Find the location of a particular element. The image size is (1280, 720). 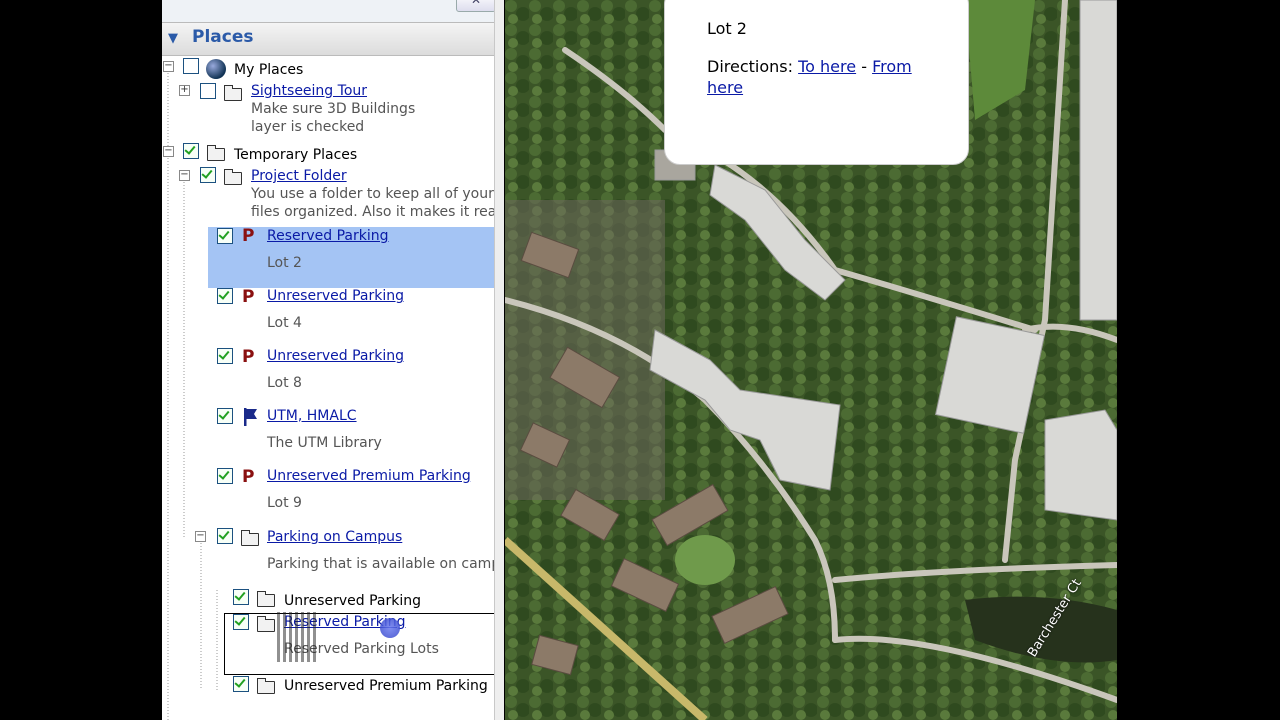

sub-unreserved-premium-checkbox is located at coordinates (241, 684).